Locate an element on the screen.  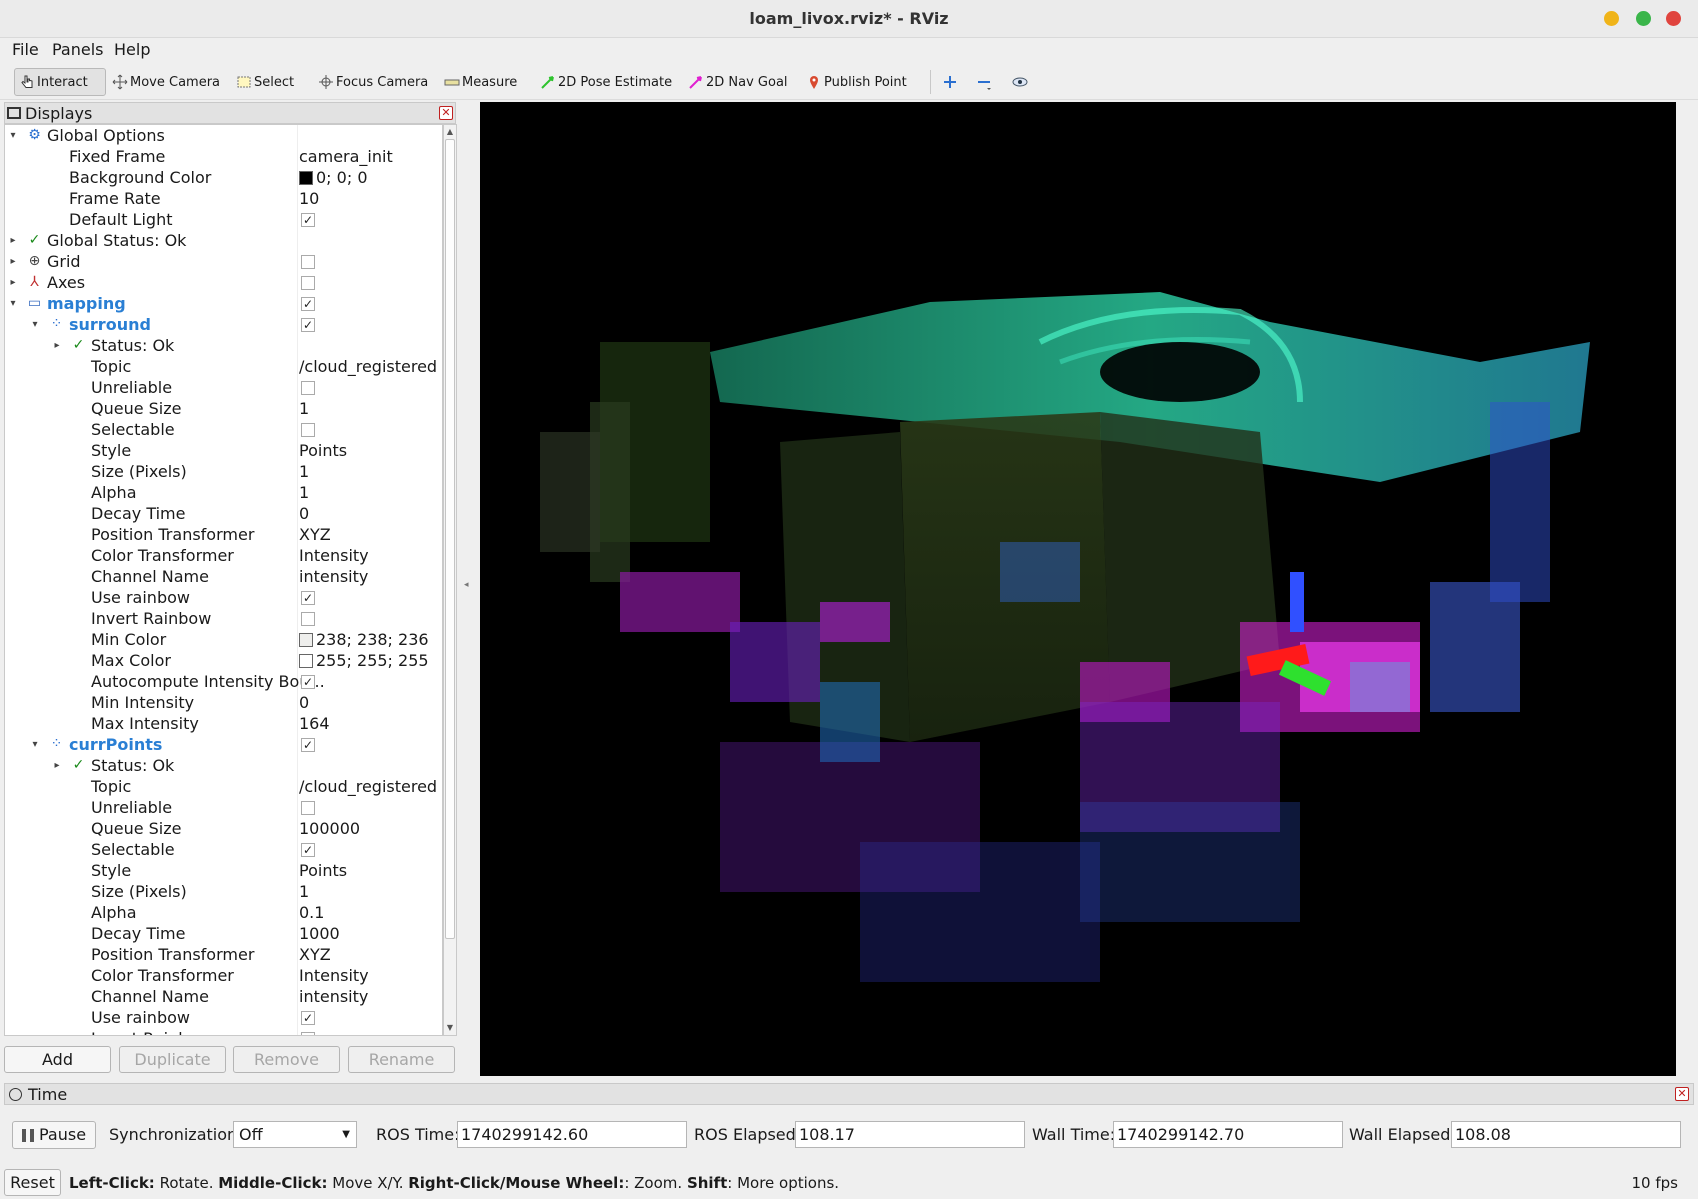
tree-row: Size (Pixels) 1 is located at coordinates (223, 891).